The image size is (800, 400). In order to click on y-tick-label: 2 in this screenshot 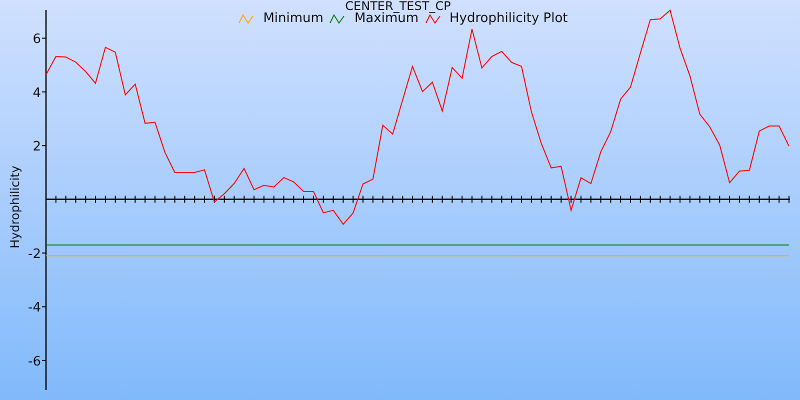, I will do `click(36, 147)`.